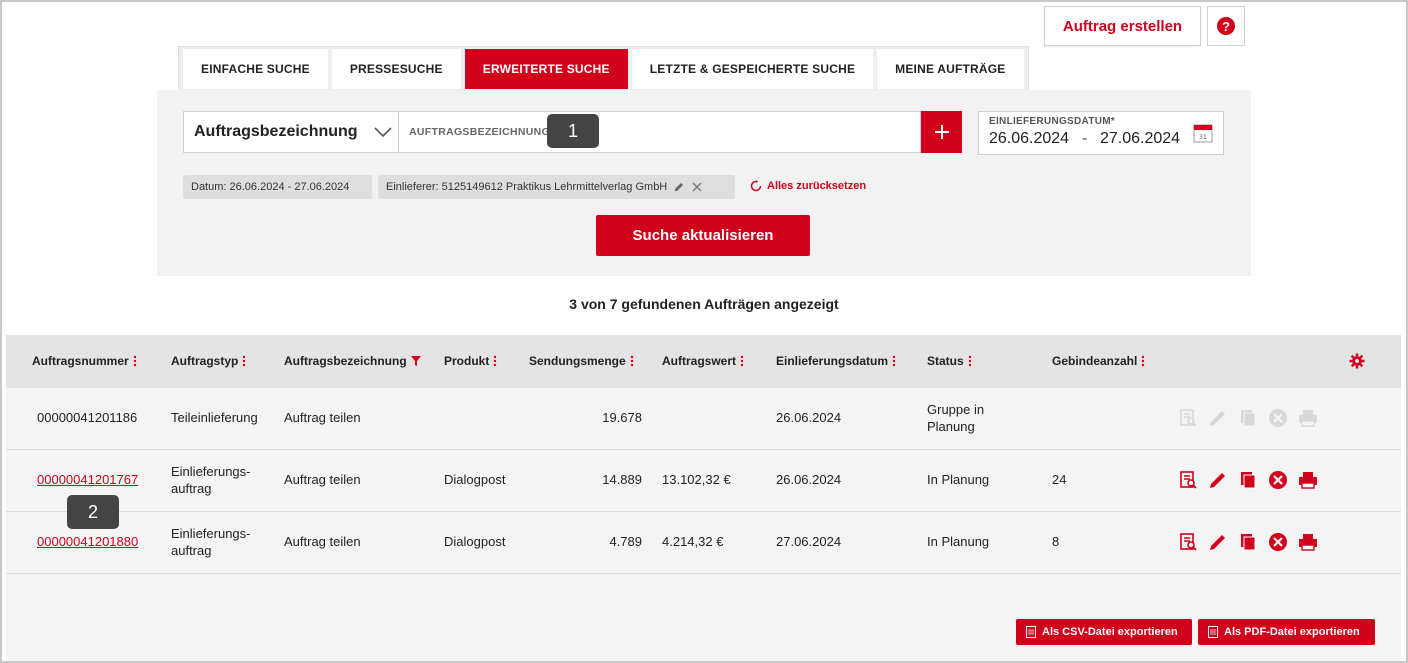 This screenshot has width=1408, height=663. Describe the element at coordinates (87, 541) in the screenshot. I see `order-number-link: 00000041201880` at that location.